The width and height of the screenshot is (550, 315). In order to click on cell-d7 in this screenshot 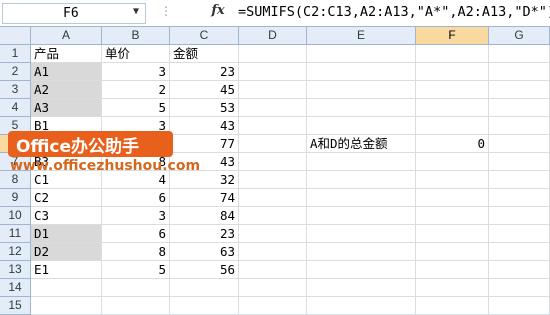, I will do `click(273, 162)`.